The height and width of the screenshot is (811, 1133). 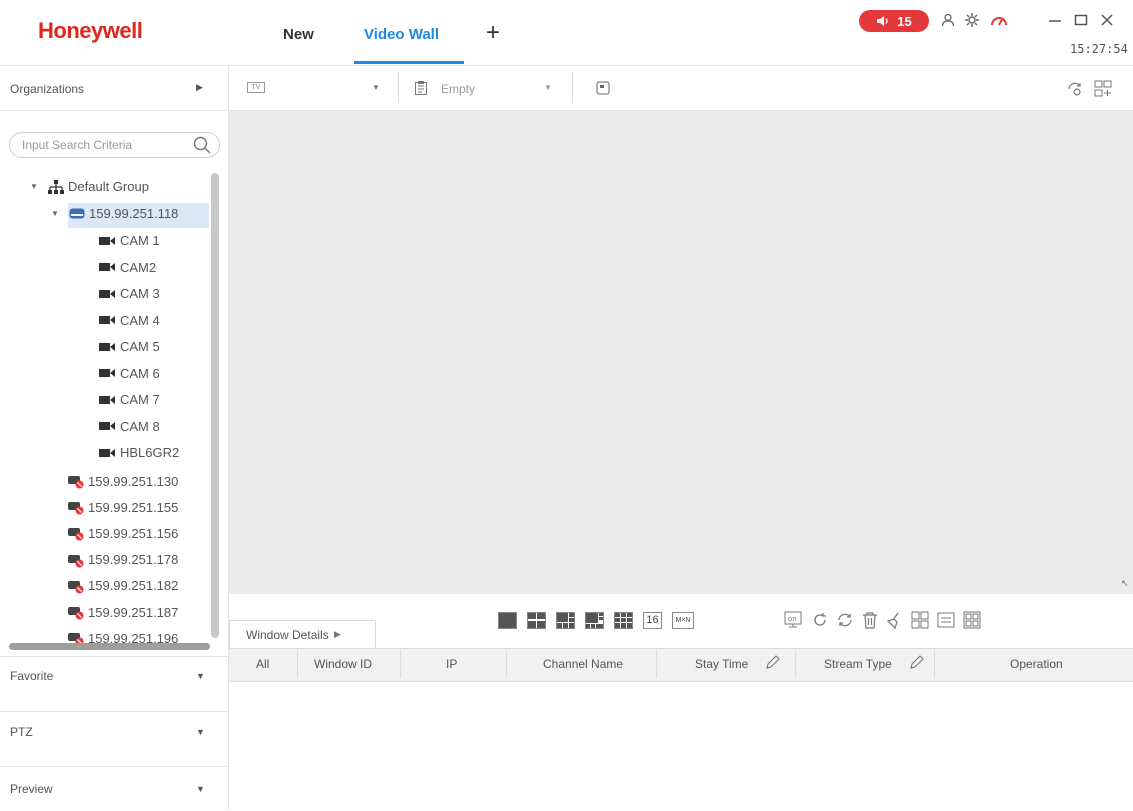 What do you see at coordinates (493, 33) in the screenshot?
I see `add-tab-button: +` at bounding box center [493, 33].